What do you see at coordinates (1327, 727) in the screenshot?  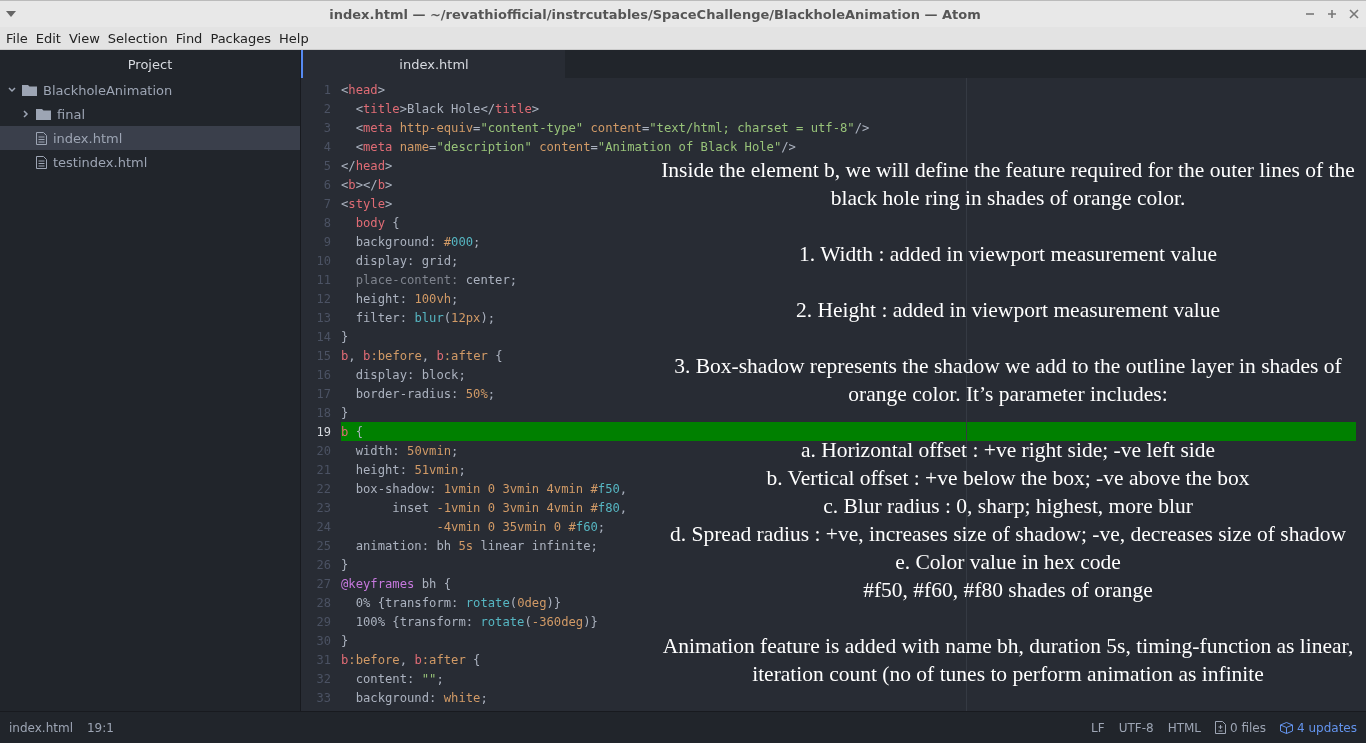 I see `updates-link: 4 updates` at bounding box center [1327, 727].